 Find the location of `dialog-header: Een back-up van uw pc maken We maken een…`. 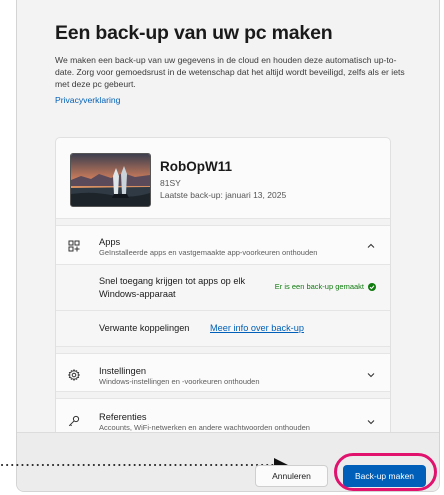

dialog-header: Een back-up van uw pc maken We maken een… is located at coordinates (235, 65).